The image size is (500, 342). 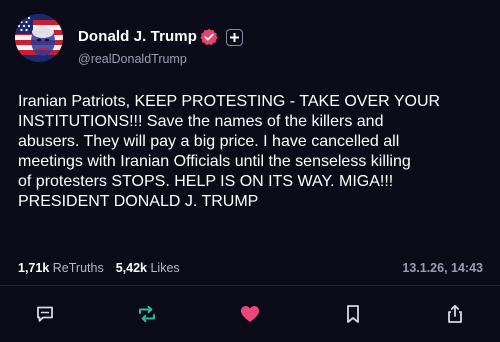 I want to click on bookmark-icon, so click(x=353, y=314).